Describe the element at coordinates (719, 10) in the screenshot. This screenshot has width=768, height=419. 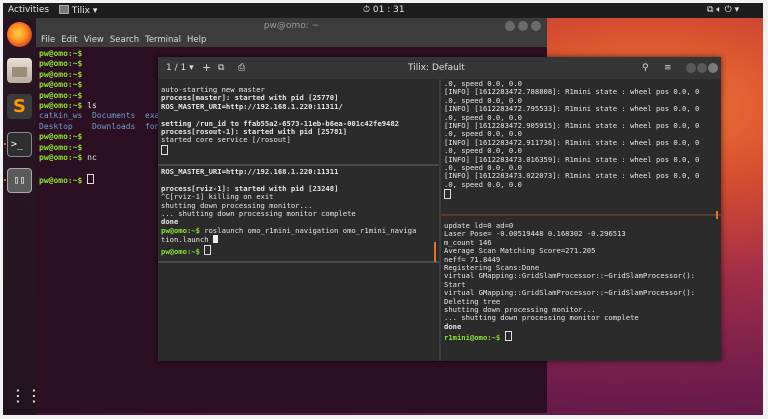
I see `volume-icon: 🔈︎` at that location.